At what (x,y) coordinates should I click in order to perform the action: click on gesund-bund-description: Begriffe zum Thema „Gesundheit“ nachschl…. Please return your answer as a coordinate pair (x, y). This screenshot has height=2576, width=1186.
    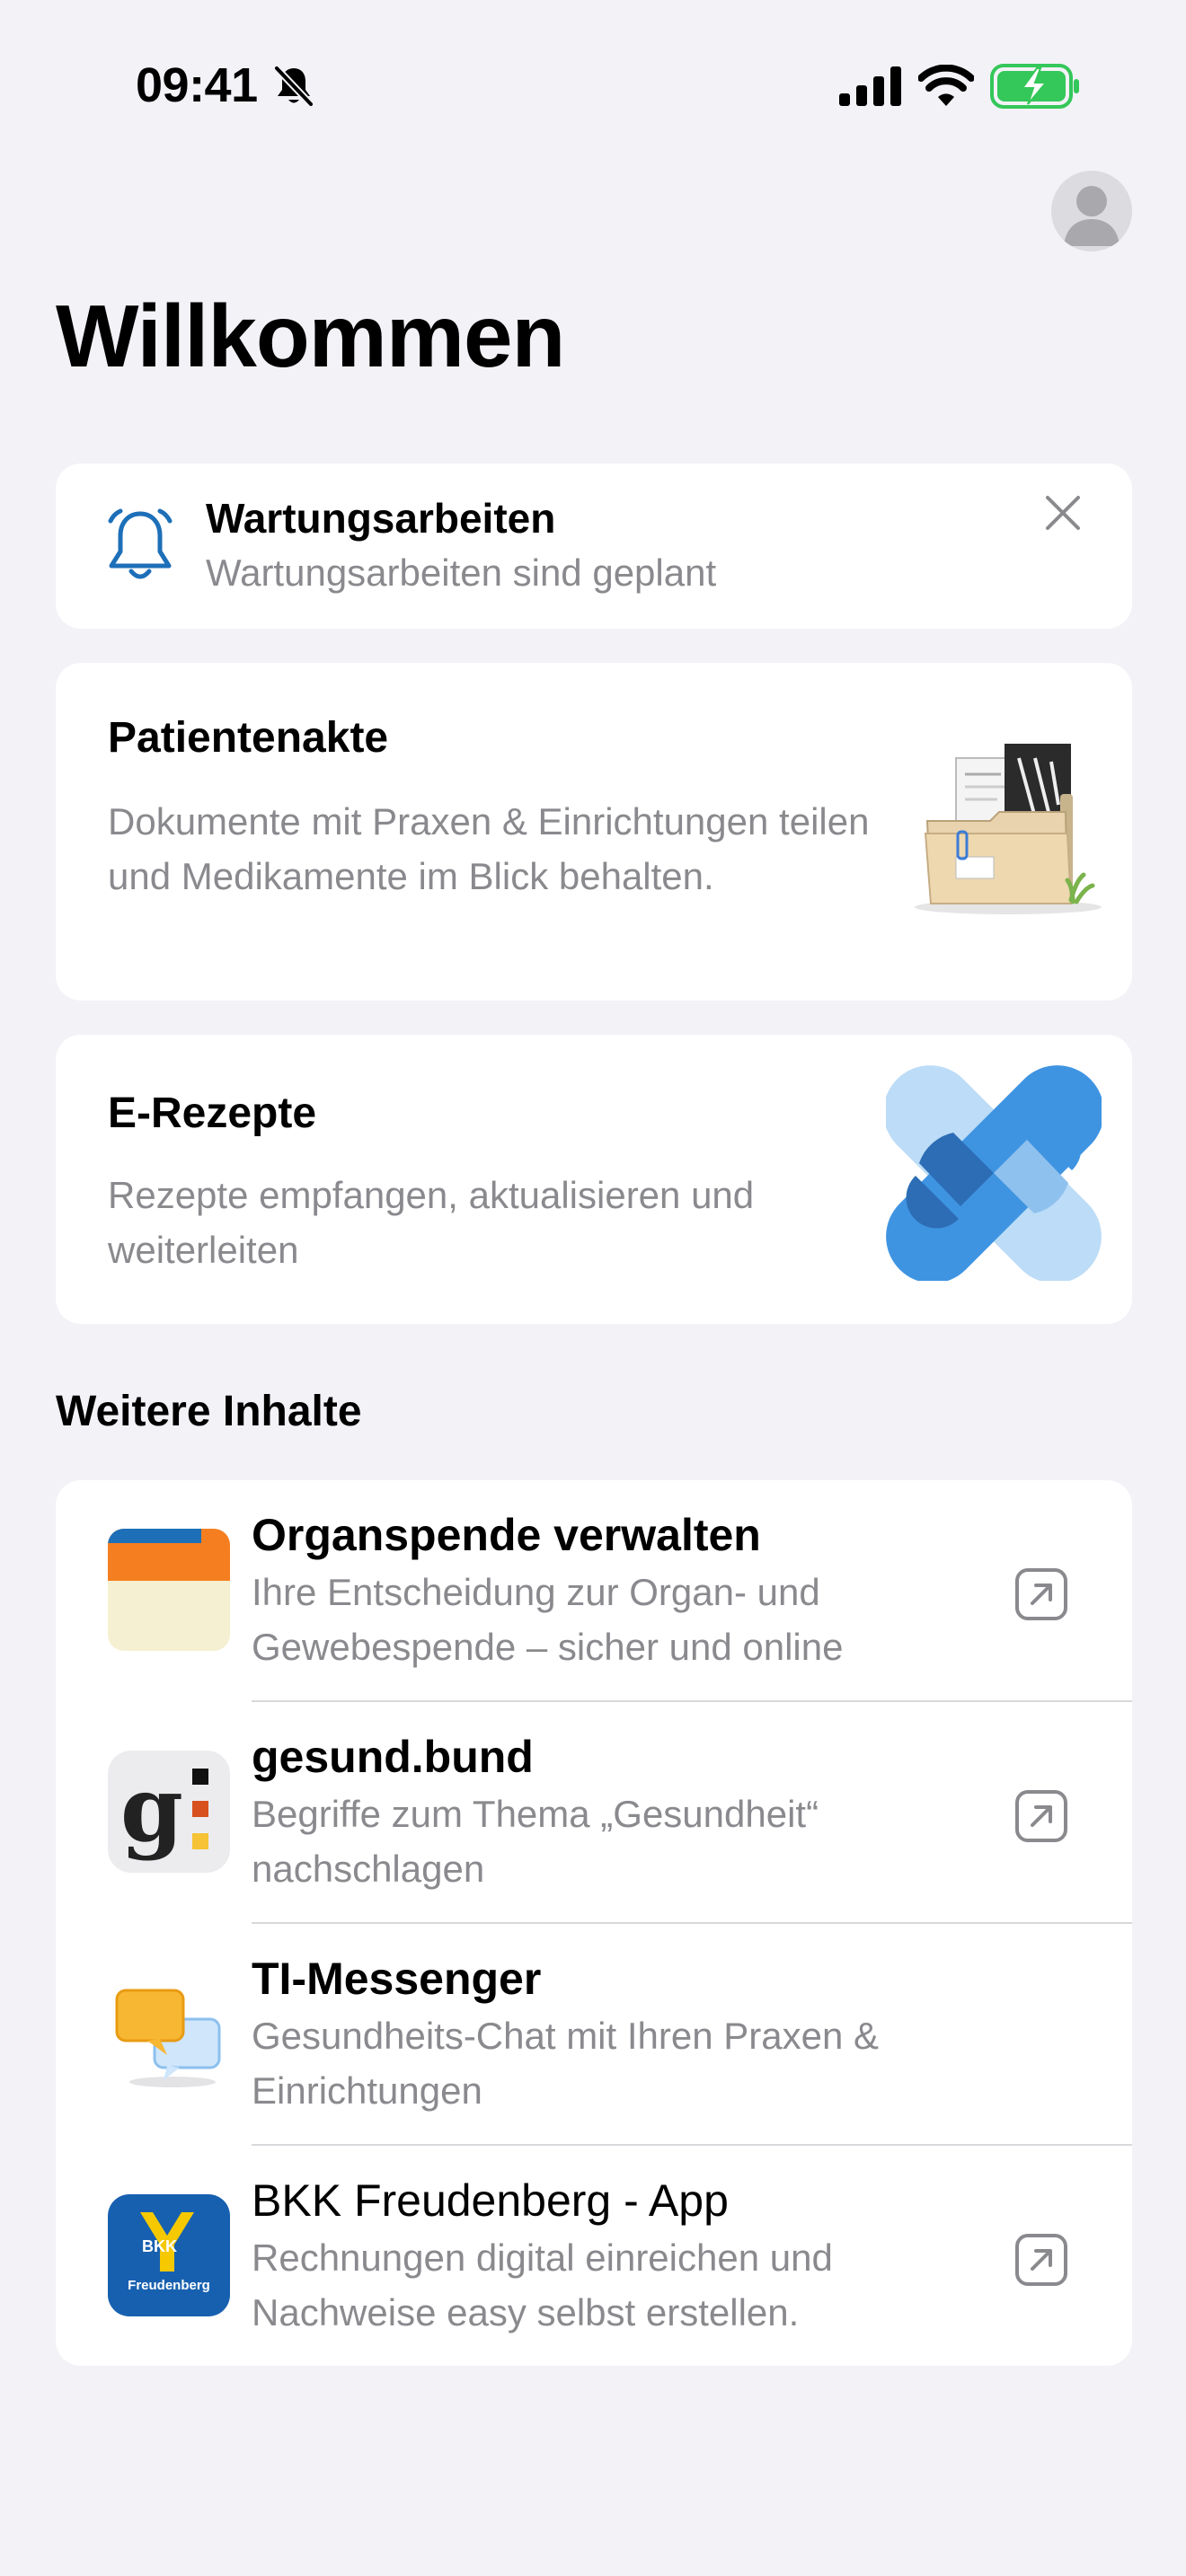
    Looking at the image, I should click on (535, 1841).